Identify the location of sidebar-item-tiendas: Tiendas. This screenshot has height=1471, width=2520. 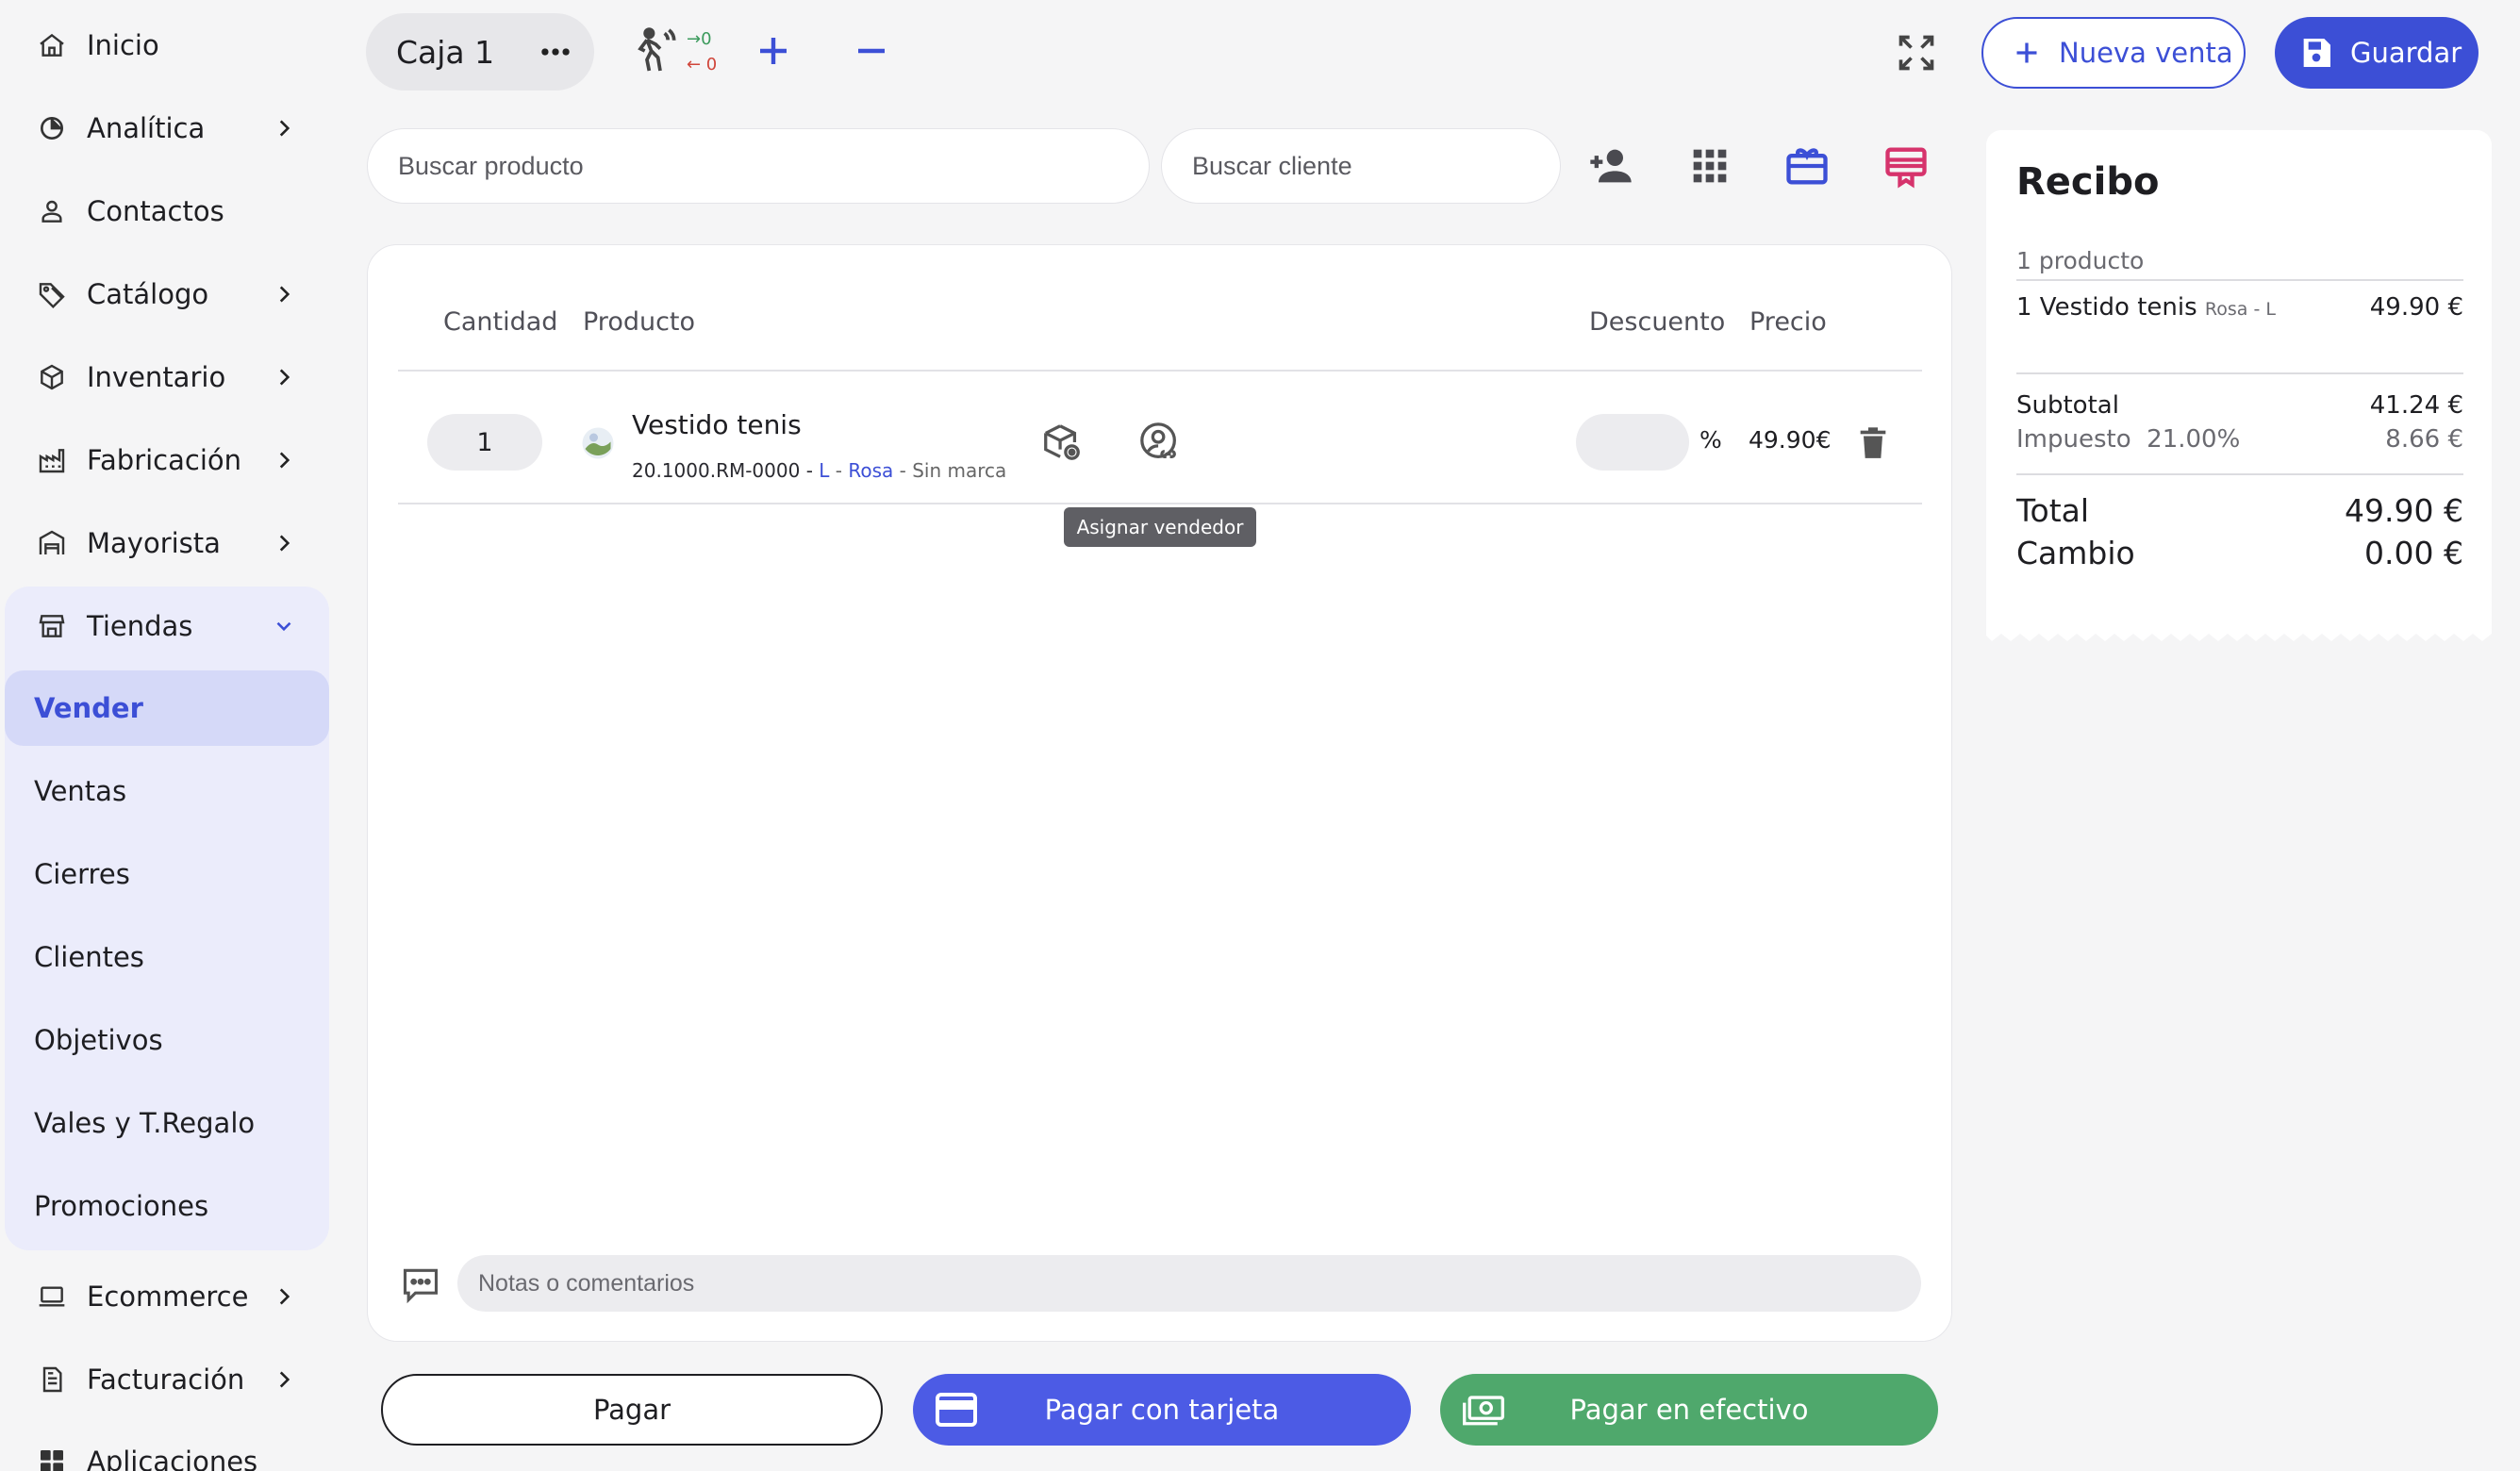
(165, 626).